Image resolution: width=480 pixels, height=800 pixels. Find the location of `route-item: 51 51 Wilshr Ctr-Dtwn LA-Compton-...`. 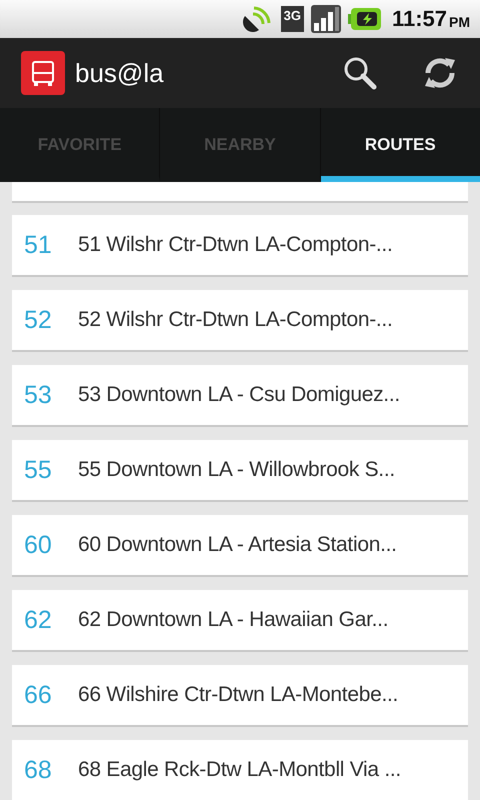

route-item: 51 51 Wilshr Ctr-Dtwn LA-Compton-... is located at coordinates (240, 245).